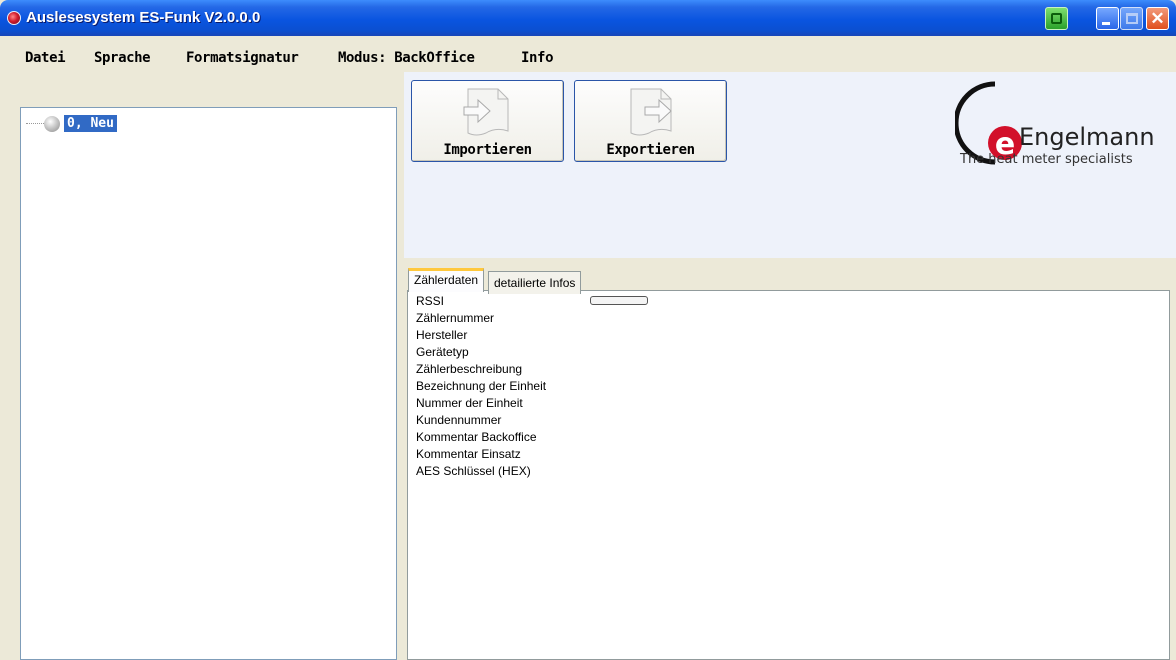  What do you see at coordinates (14, 18) in the screenshot?
I see `app-icon` at bounding box center [14, 18].